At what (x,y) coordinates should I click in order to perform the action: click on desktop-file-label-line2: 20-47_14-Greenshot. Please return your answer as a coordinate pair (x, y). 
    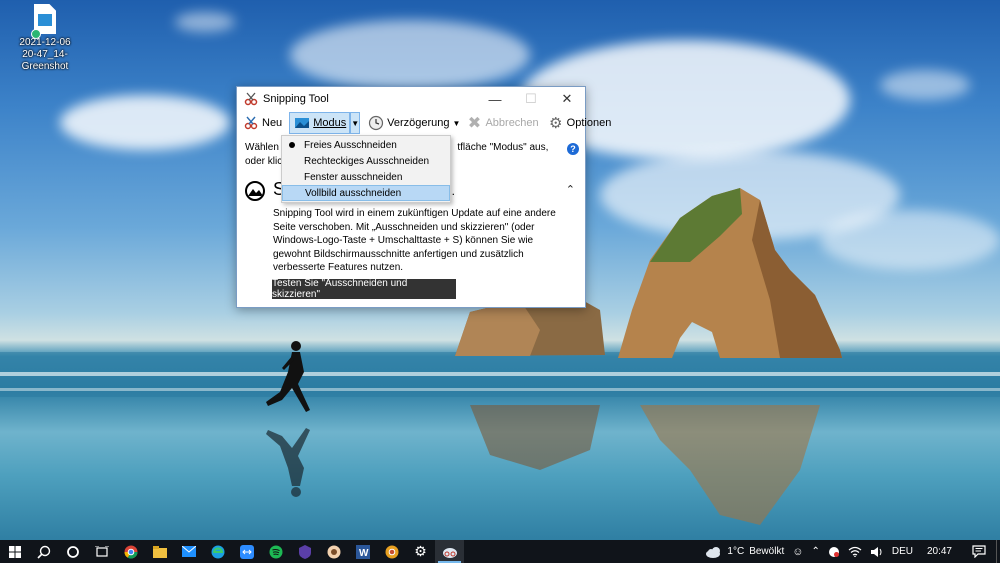
    Looking at the image, I should click on (45, 60).